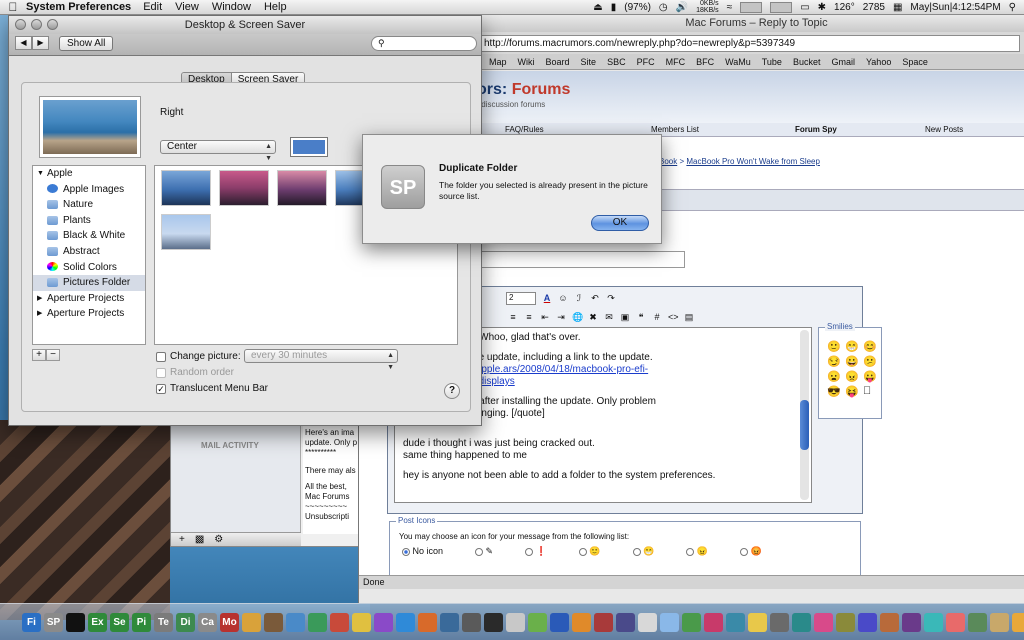  I want to click on bookmark-item: Tube, so click(772, 62).